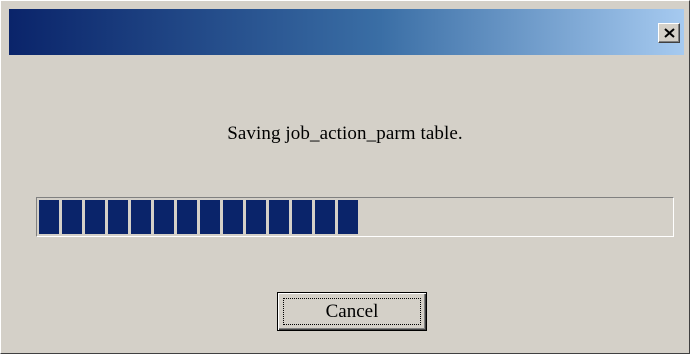 This screenshot has width=690, height=354. I want to click on cancel-button-label: Cancel, so click(352, 311).